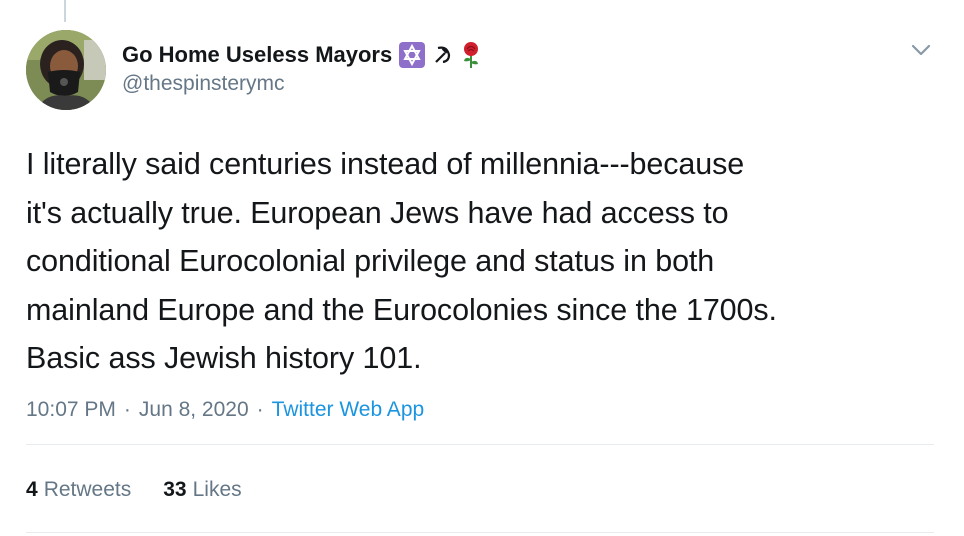 Image resolution: width=964 pixels, height=536 pixels. I want to click on rose-icon, so click(471, 55).